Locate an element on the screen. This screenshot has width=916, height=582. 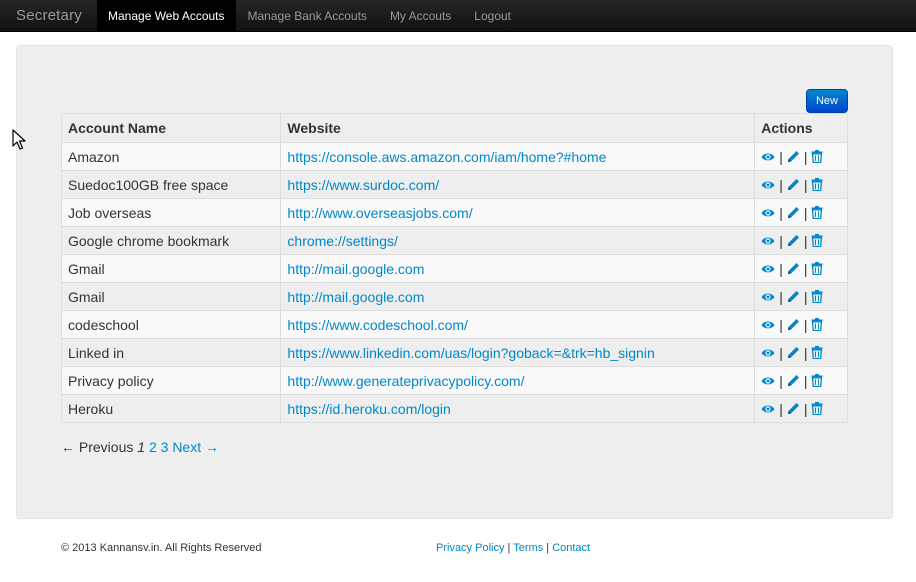
website-cell: chrome://settings/ is located at coordinates (517, 240).